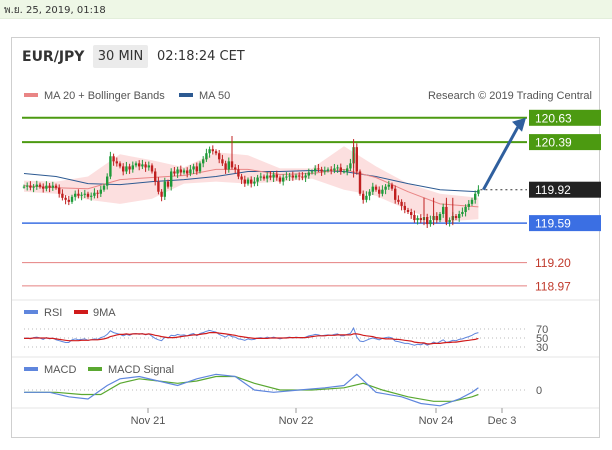  What do you see at coordinates (31, 369) in the screenshot?
I see `legend-swatch-macd` at bounding box center [31, 369].